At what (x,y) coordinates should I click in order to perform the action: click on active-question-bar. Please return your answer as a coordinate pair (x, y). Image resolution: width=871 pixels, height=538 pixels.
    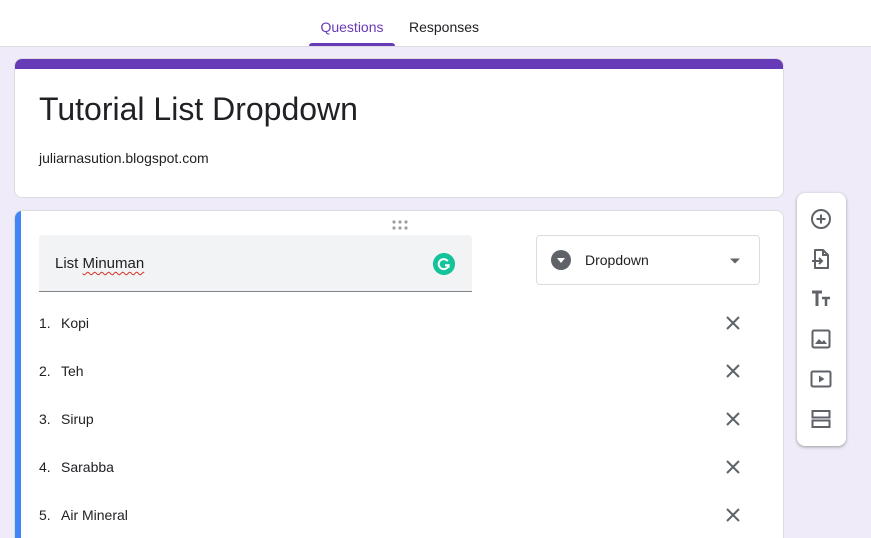
    Looking at the image, I should click on (18, 374).